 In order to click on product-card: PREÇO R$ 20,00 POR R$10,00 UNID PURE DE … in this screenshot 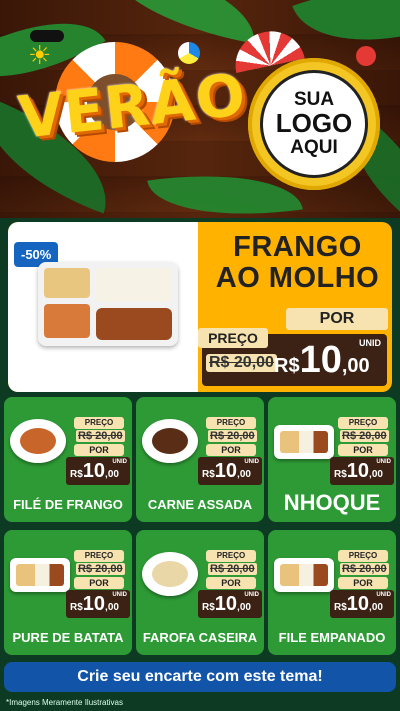, I will do `click(68, 592)`.